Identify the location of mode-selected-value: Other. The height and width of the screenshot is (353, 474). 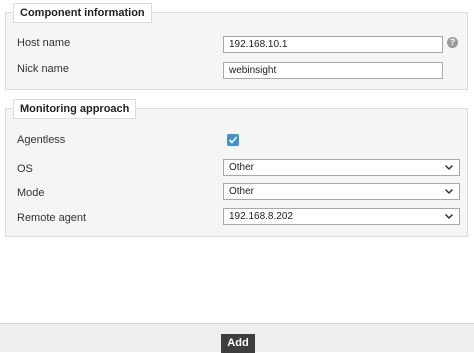
(242, 191).